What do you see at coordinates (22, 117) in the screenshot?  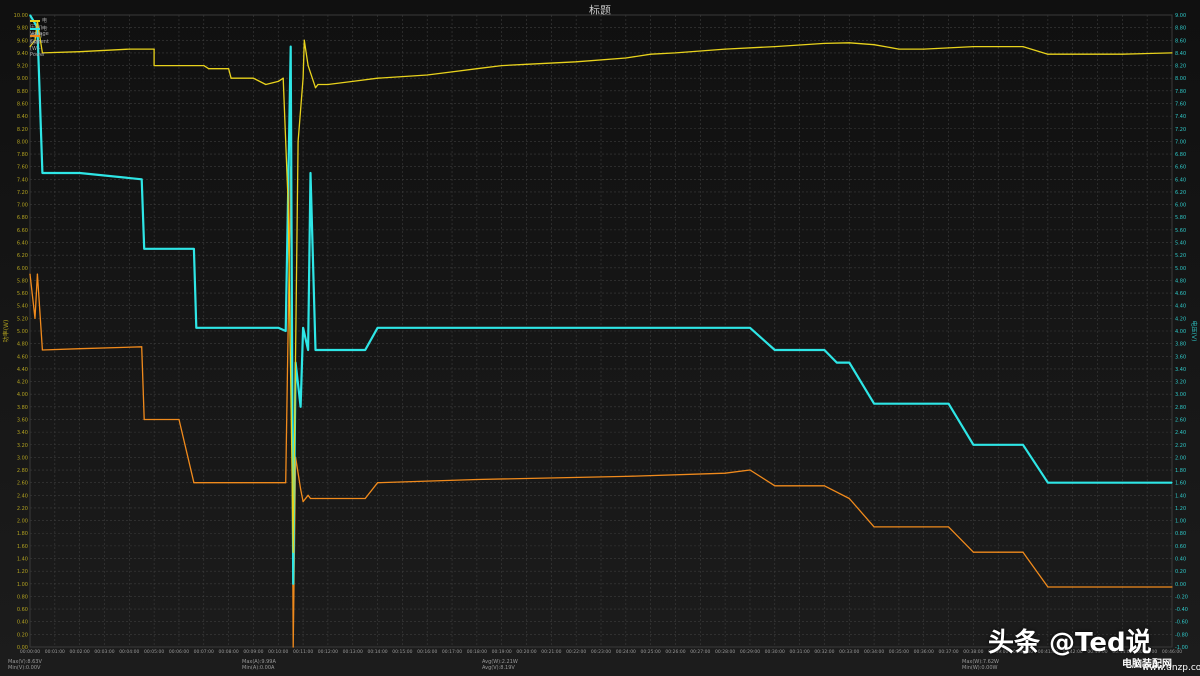 I see `y-left-tick-label: 8.40` at bounding box center [22, 117].